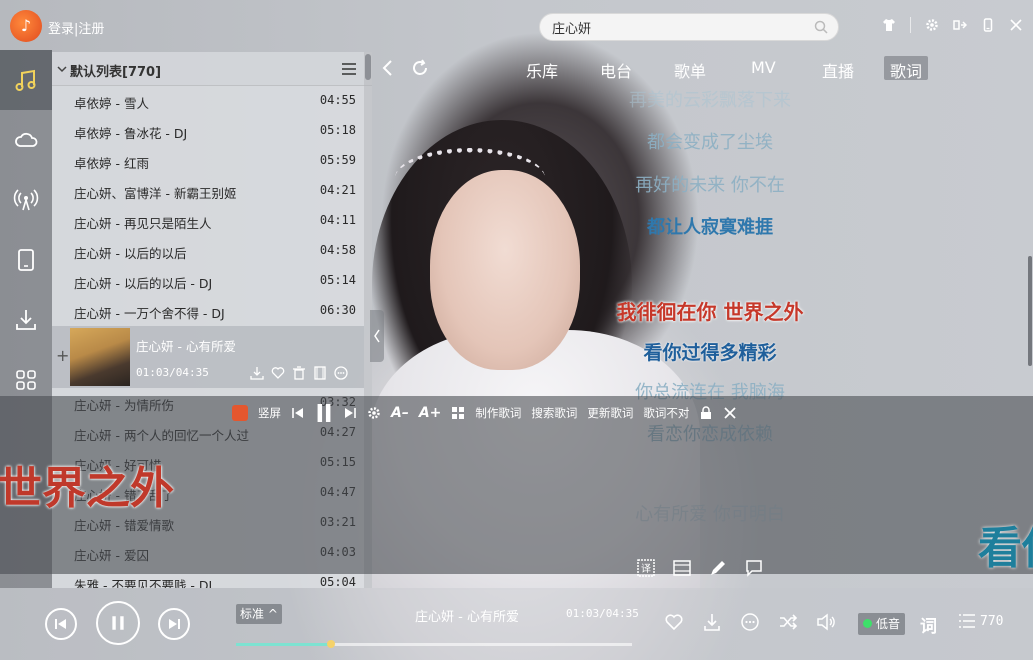 This screenshot has width=1033, height=660. I want to click on search-lyrics-button: 搜索歌词, so click(554, 413).